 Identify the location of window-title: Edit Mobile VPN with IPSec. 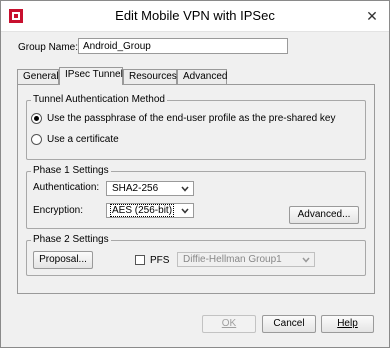
(195, 15).